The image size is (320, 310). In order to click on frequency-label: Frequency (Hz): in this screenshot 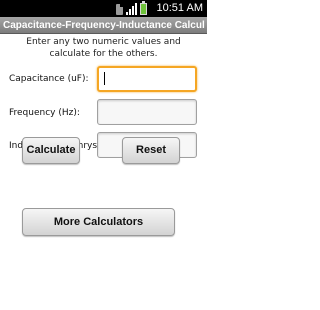, I will do `click(44, 113)`.